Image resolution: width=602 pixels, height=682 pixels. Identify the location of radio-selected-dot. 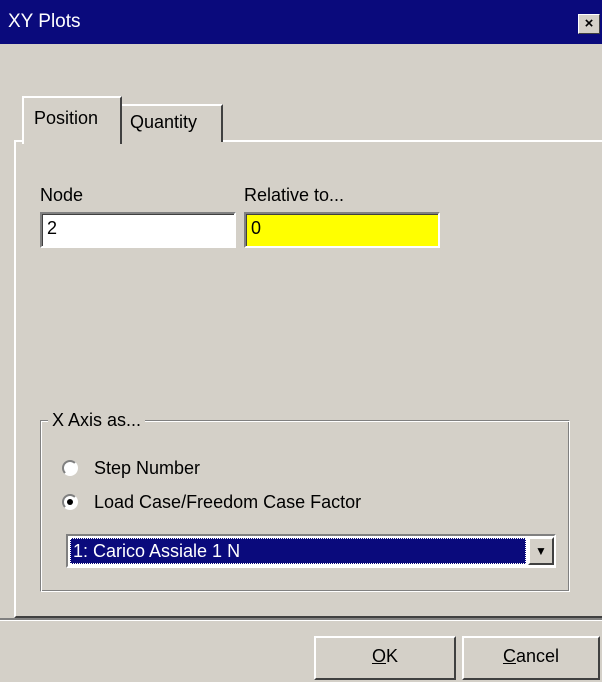
(70, 502).